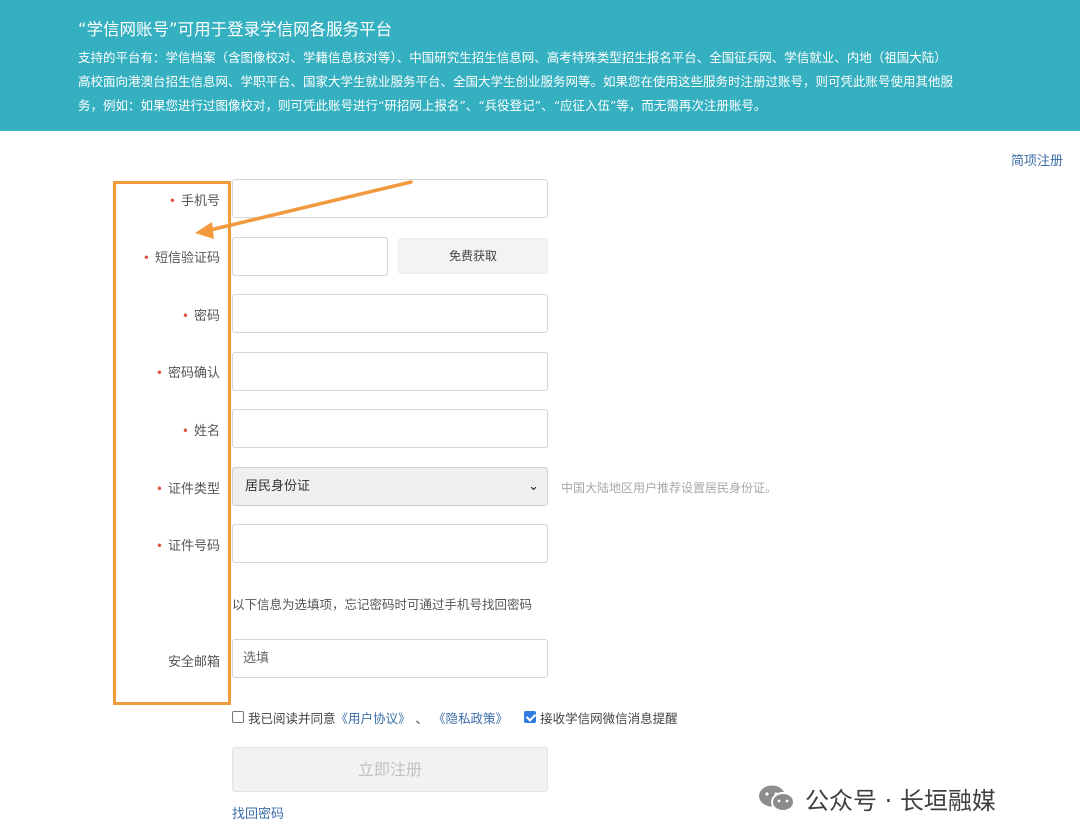 The width and height of the screenshot is (1080, 840). Describe the element at coordinates (304, 209) in the screenshot. I see `annotation-arrow-icon` at that location.